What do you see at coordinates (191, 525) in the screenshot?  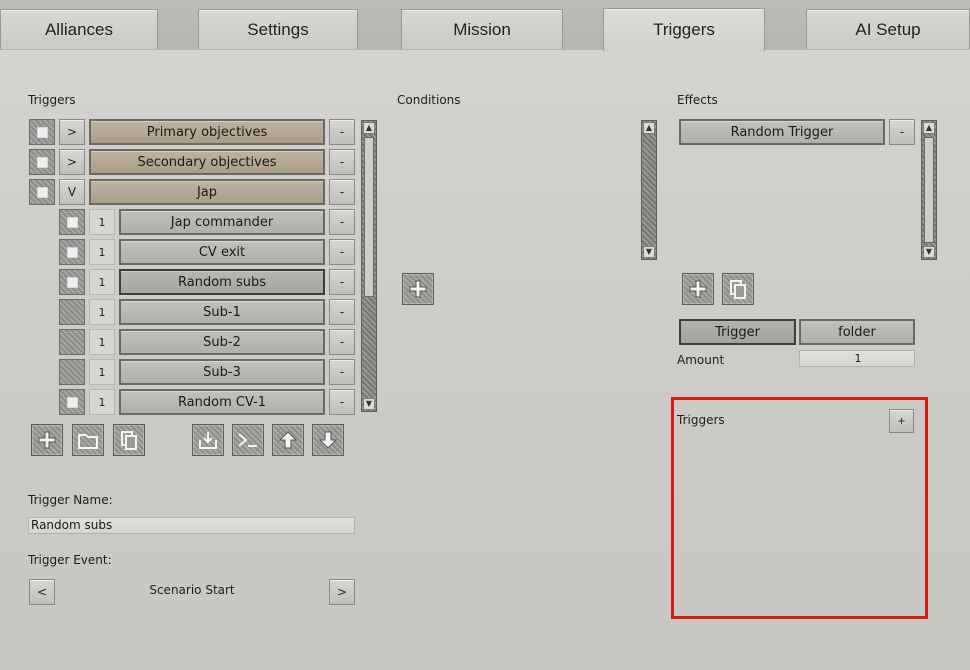 I see `trigger-name-input: Random subs` at bounding box center [191, 525].